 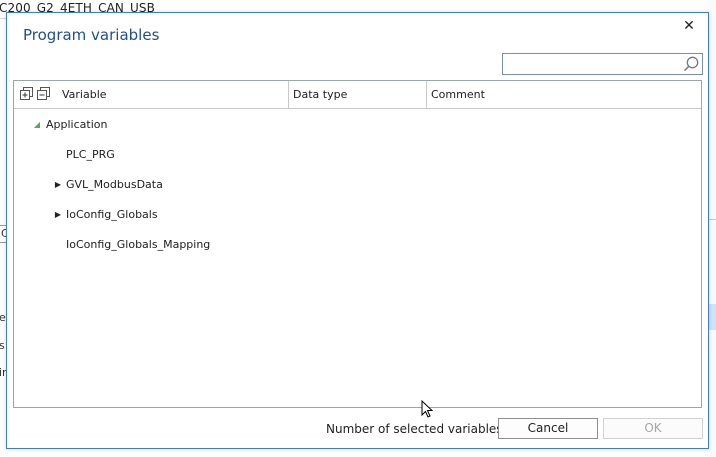 I want to click on background-fragment: s, so click(x=2, y=345).